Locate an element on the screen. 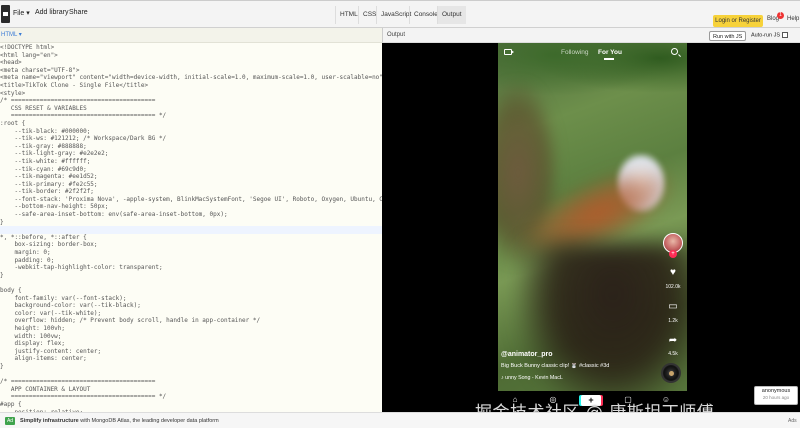 This screenshot has width=800, height=444. add-library-button: Add library is located at coordinates (51, 12).